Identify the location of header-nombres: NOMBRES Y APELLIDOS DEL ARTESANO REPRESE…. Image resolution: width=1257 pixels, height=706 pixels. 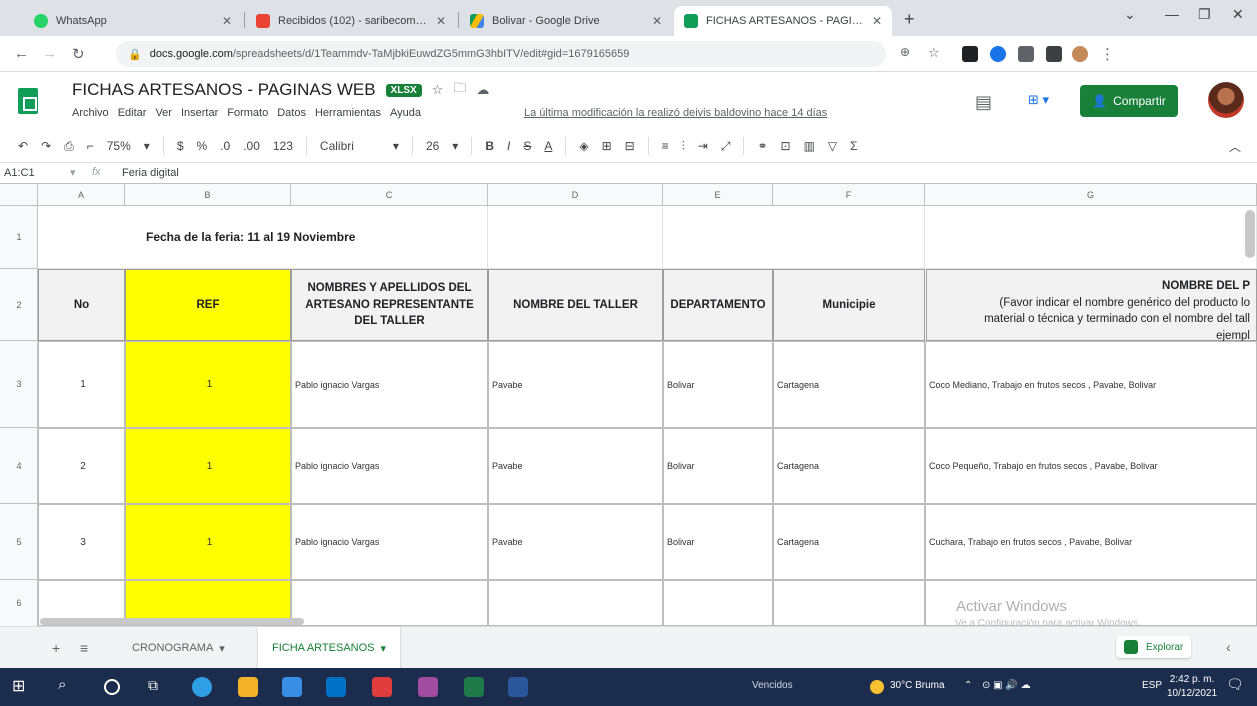
(389, 305).